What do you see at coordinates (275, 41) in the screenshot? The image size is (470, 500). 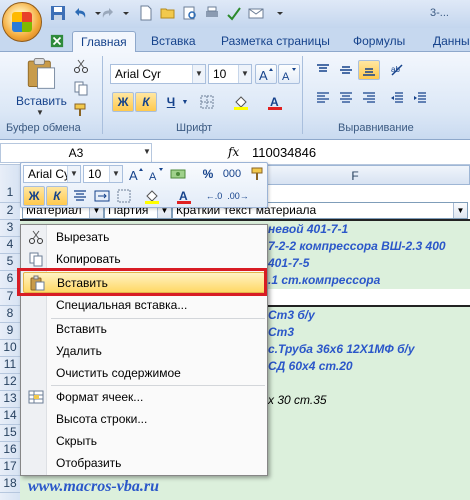 I see `tab-page-layout: Разметка страницы` at bounding box center [275, 41].